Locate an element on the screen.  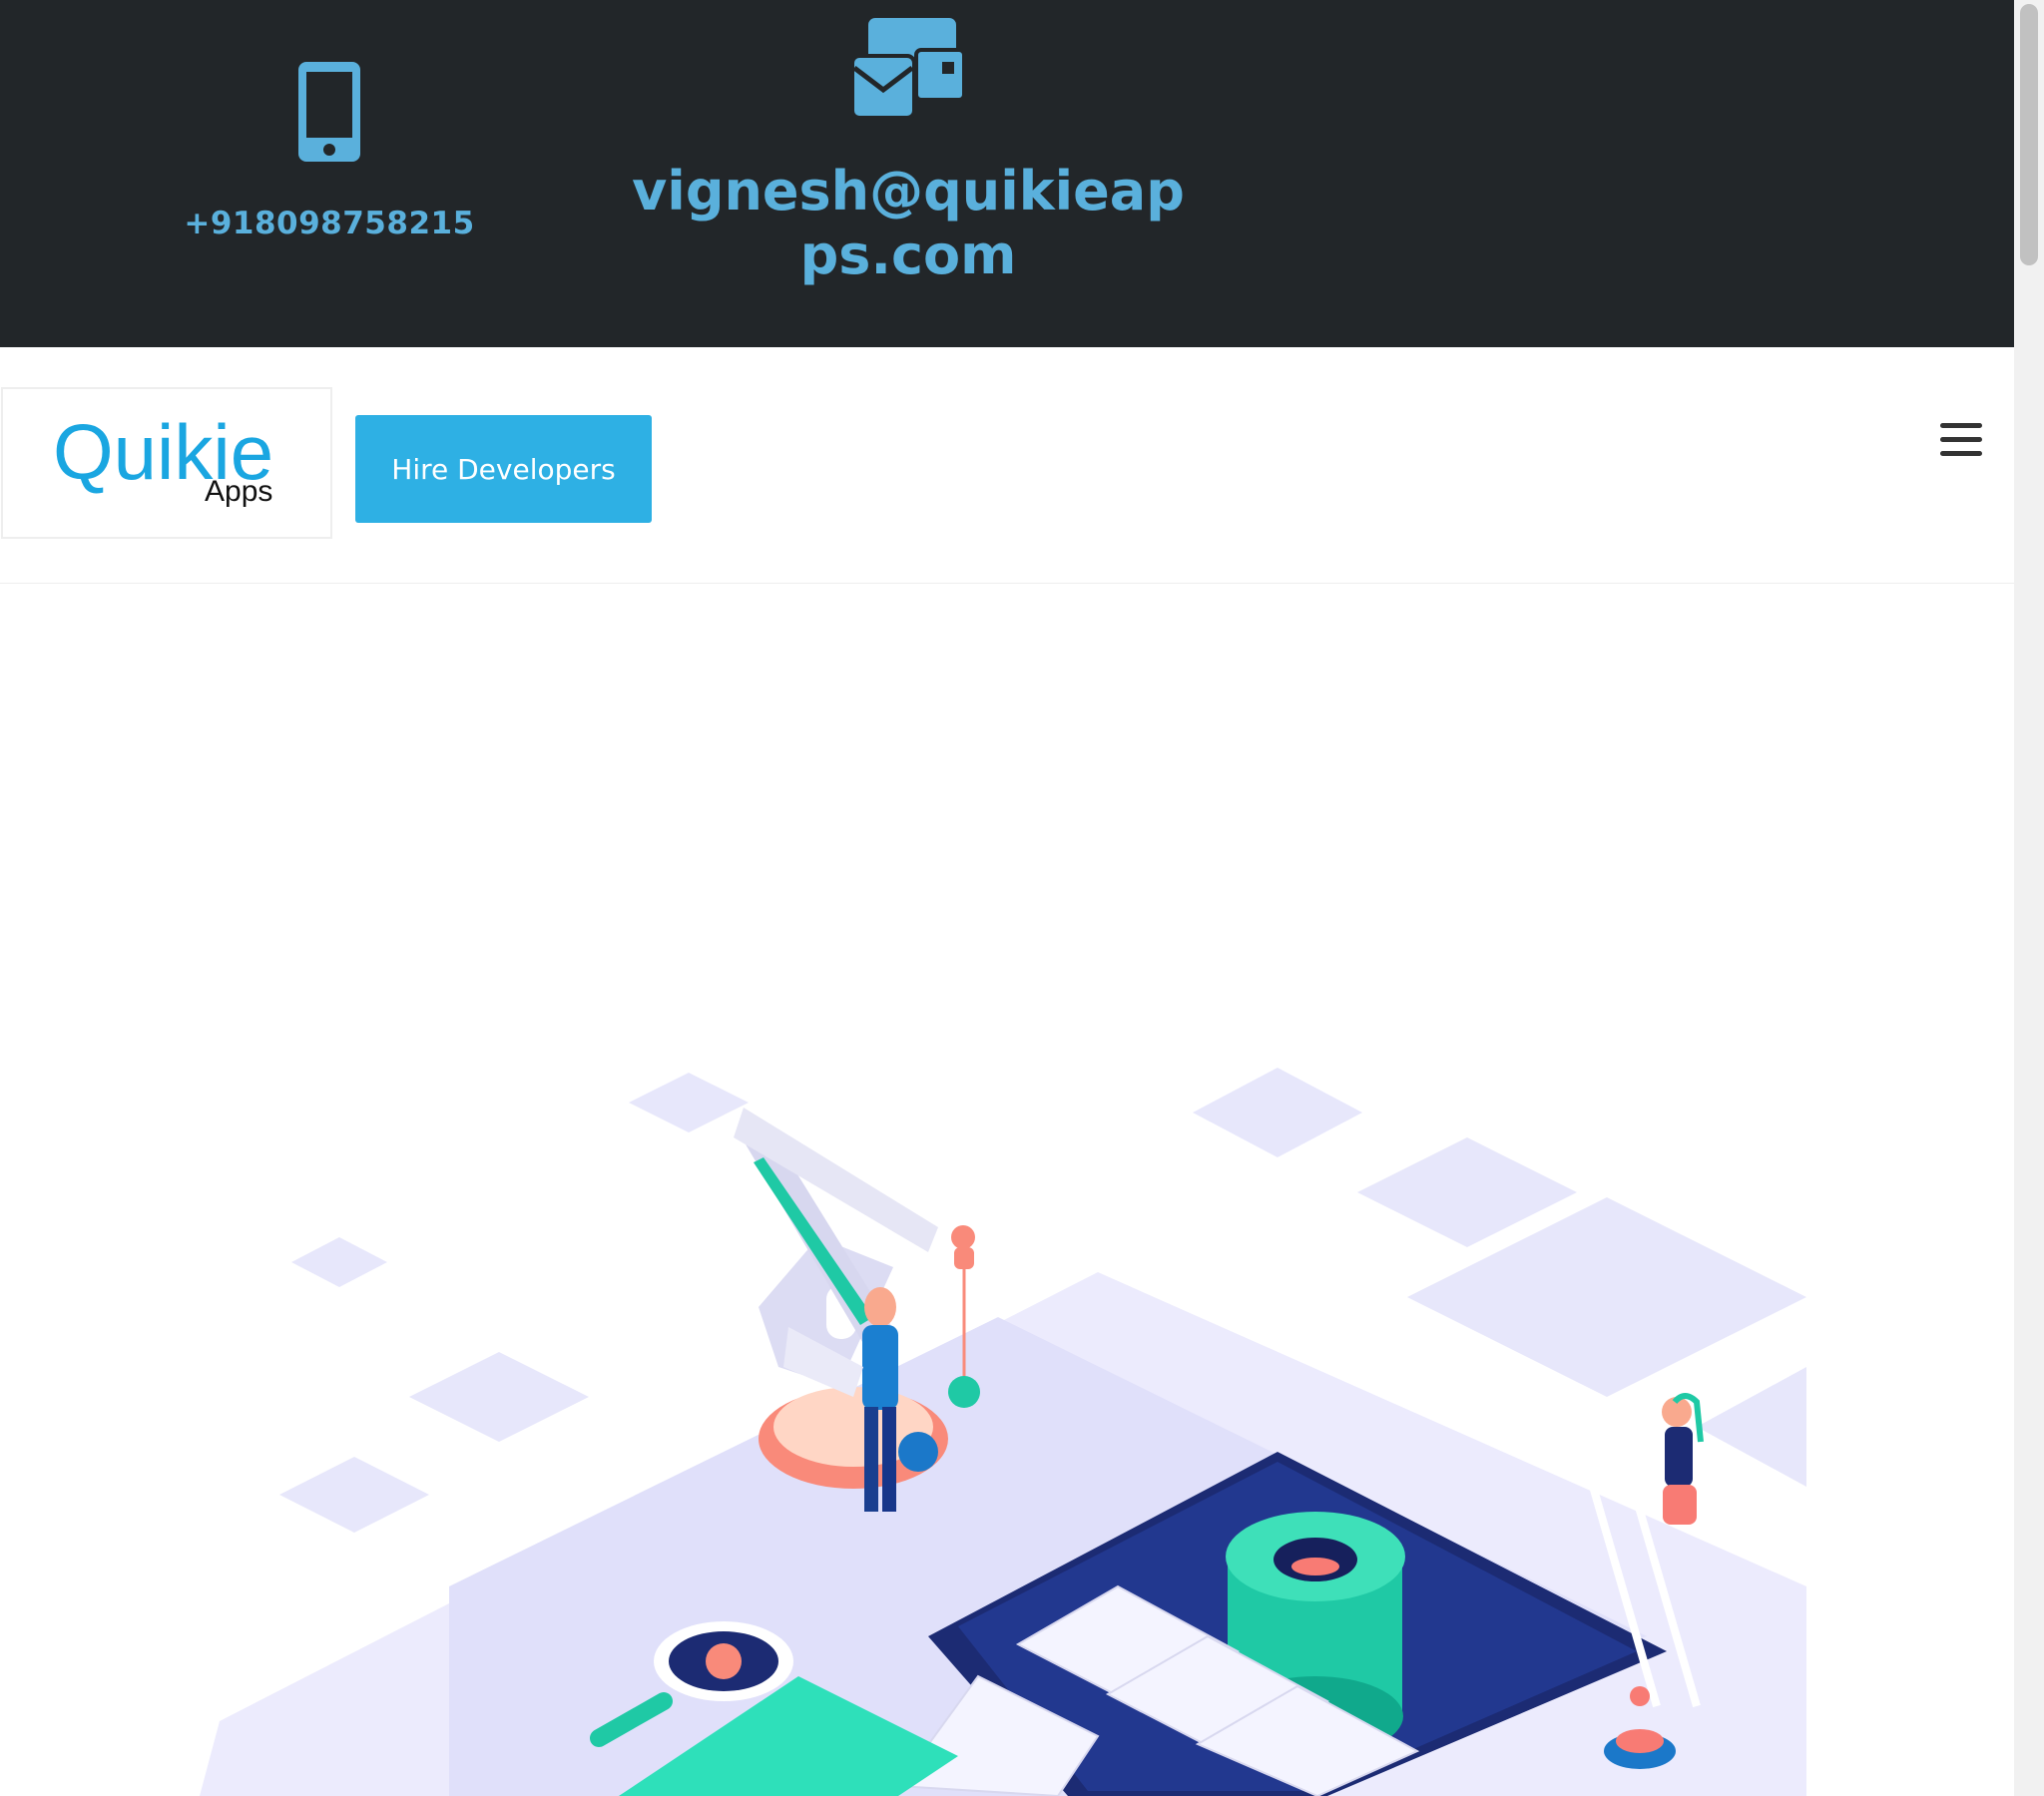
email-address: vignesh@quikieapps.com is located at coordinates (908, 223).